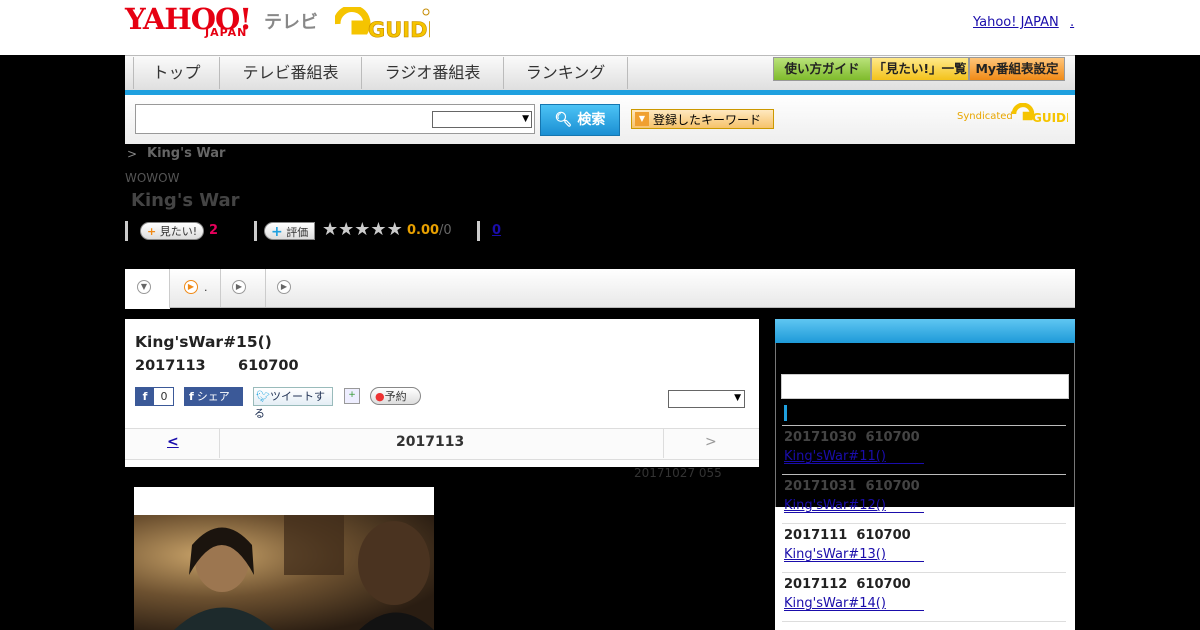 This screenshot has width=1200, height=630. Describe the element at coordinates (678, 473) in the screenshot. I see `updated-timestamp: 20171027 055` at that location.